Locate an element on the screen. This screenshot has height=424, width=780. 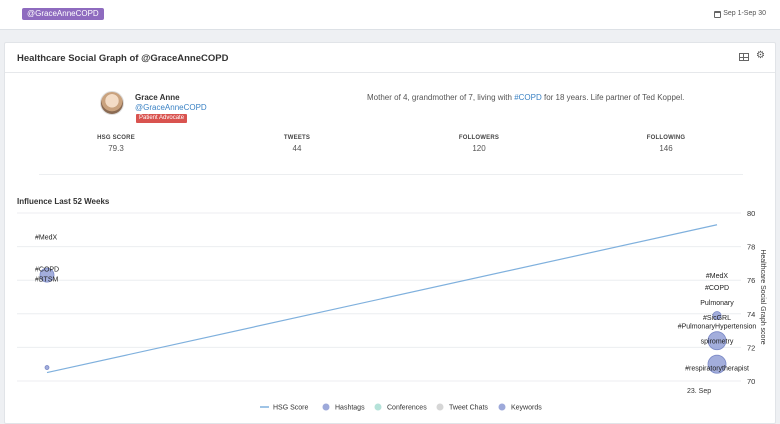
date-range-label: Sep 1-Sep 30 is located at coordinates (744, 13).